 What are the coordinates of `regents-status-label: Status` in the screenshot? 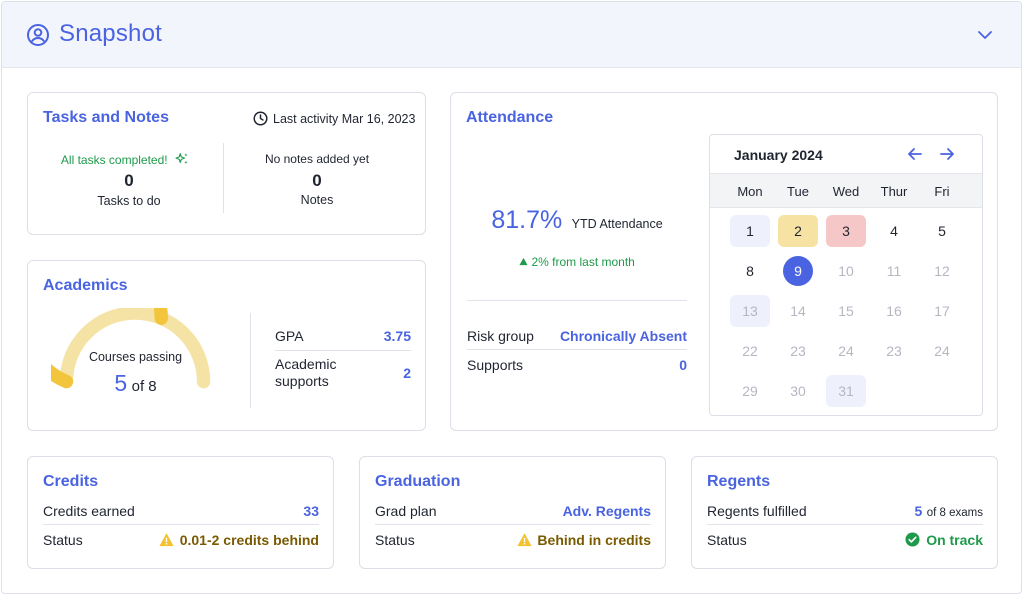 It's located at (727, 540).